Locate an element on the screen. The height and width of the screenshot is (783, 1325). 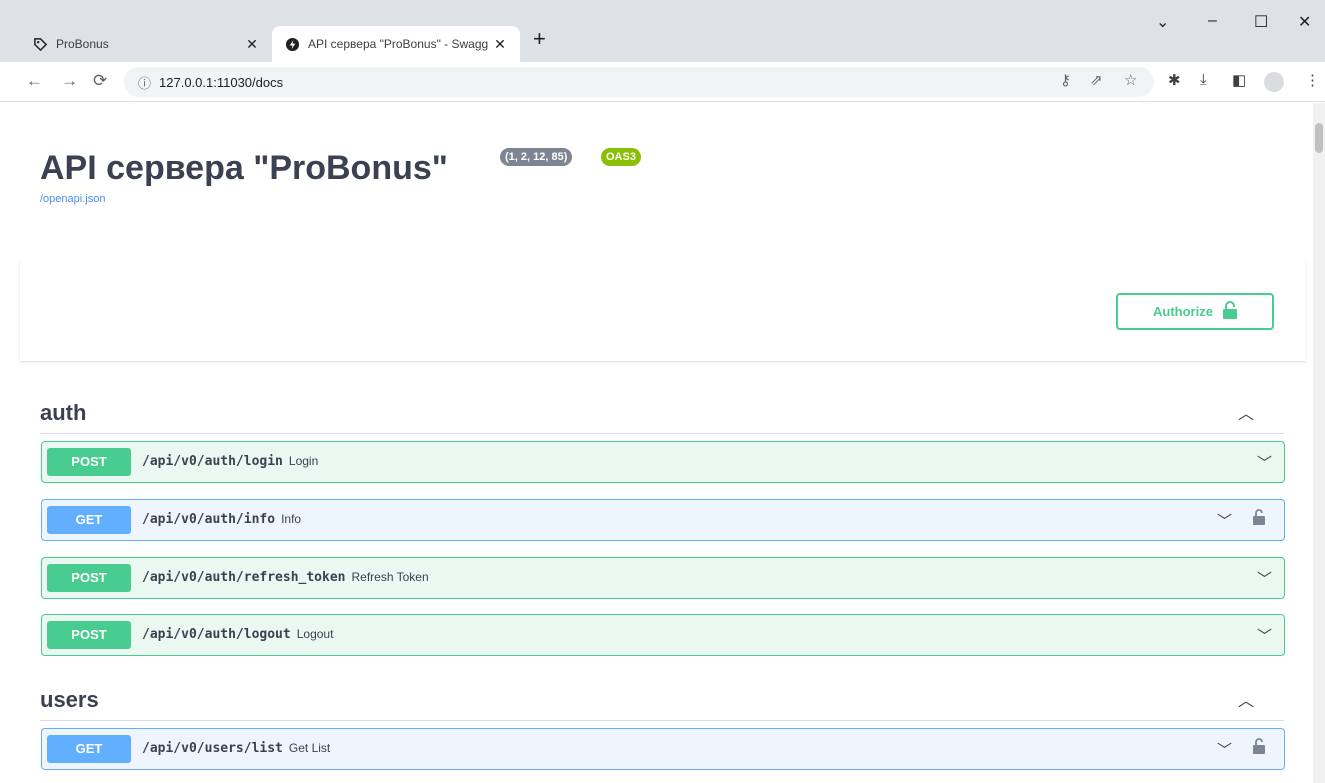
url-text: 127.0.0.1:11030/docs is located at coordinates (221, 82).